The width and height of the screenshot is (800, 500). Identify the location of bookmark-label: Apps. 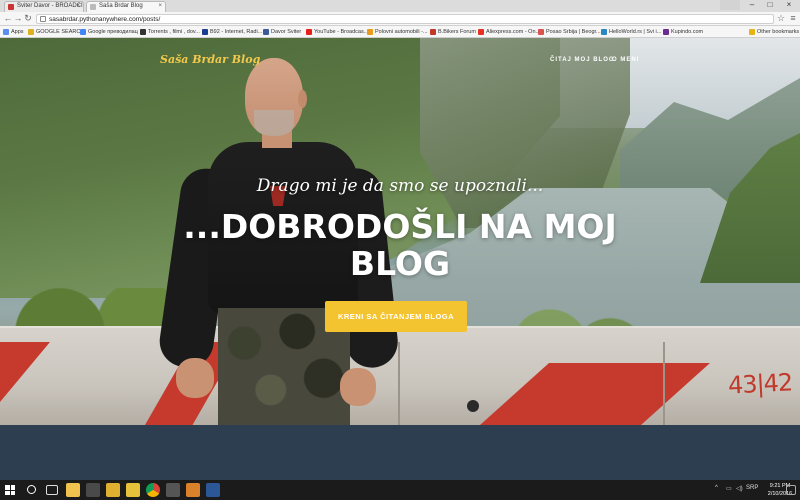
(17, 32).